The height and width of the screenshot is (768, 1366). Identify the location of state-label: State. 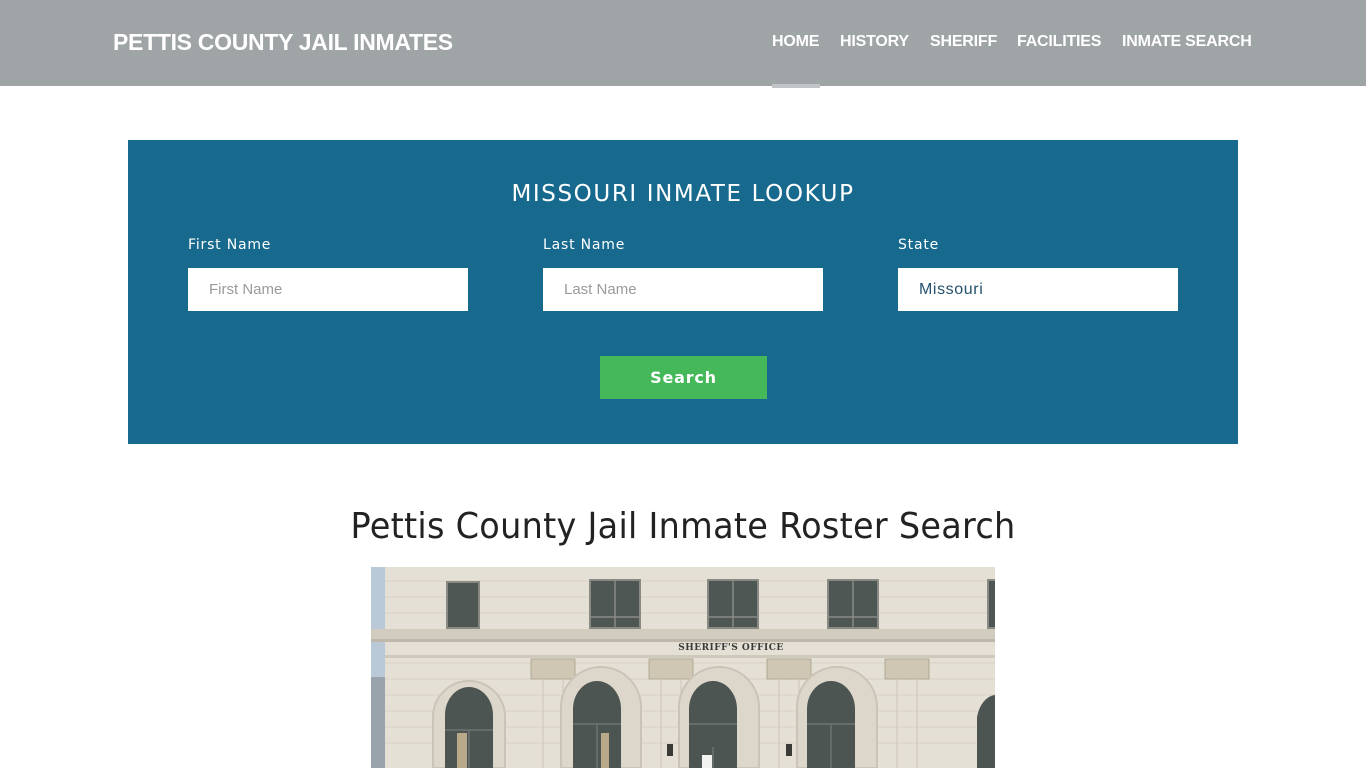
(919, 245).